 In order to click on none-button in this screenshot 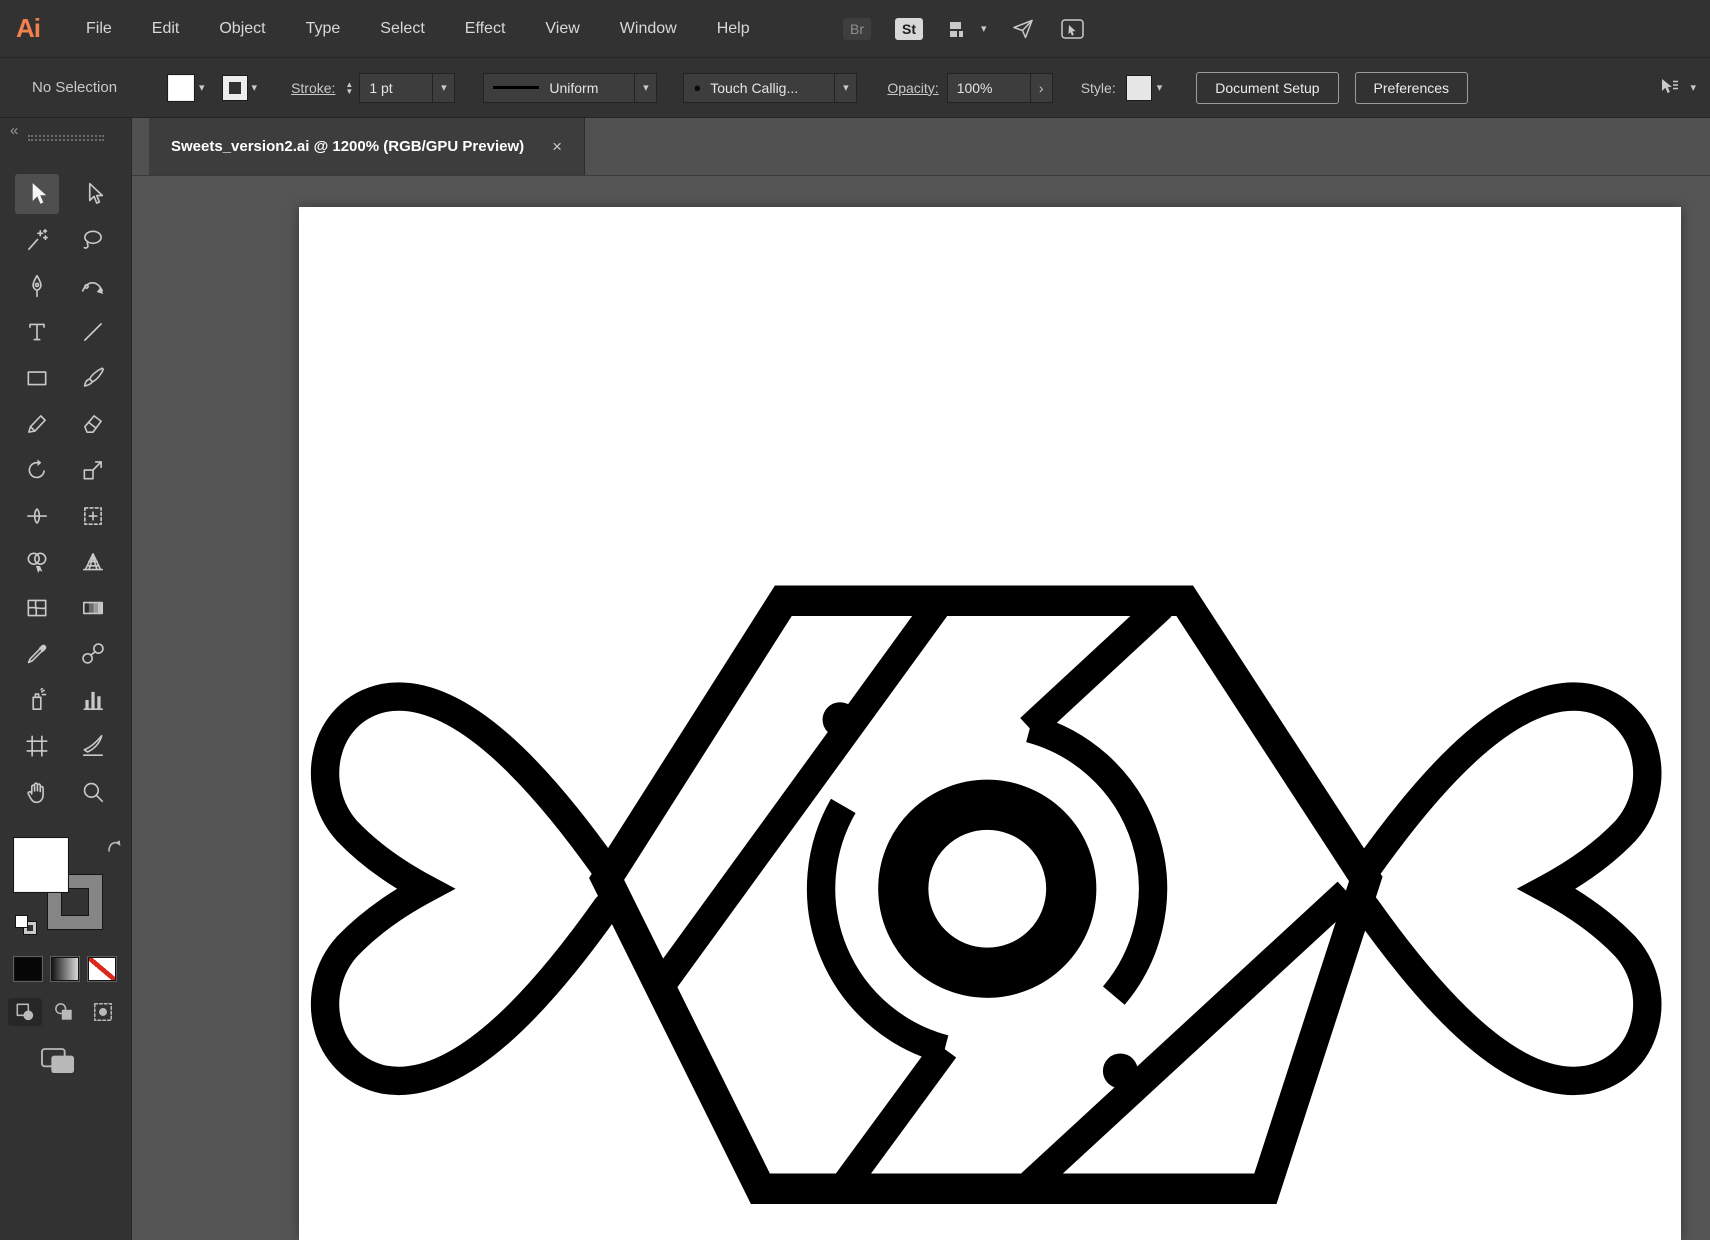, I will do `click(102, 969)`.